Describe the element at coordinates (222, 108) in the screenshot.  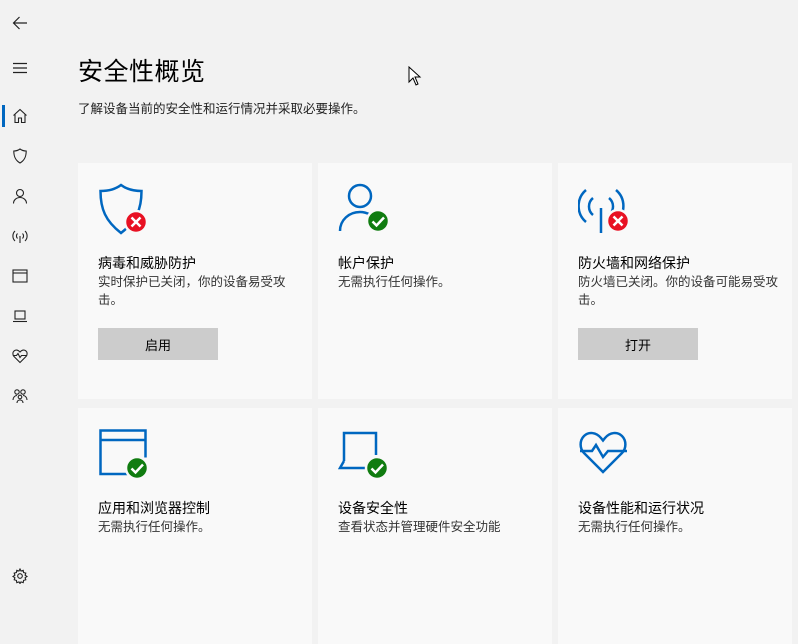
I see `page-subtitle: 了解设备当前的安全性和运行情况并采取必要操作。` at that location.